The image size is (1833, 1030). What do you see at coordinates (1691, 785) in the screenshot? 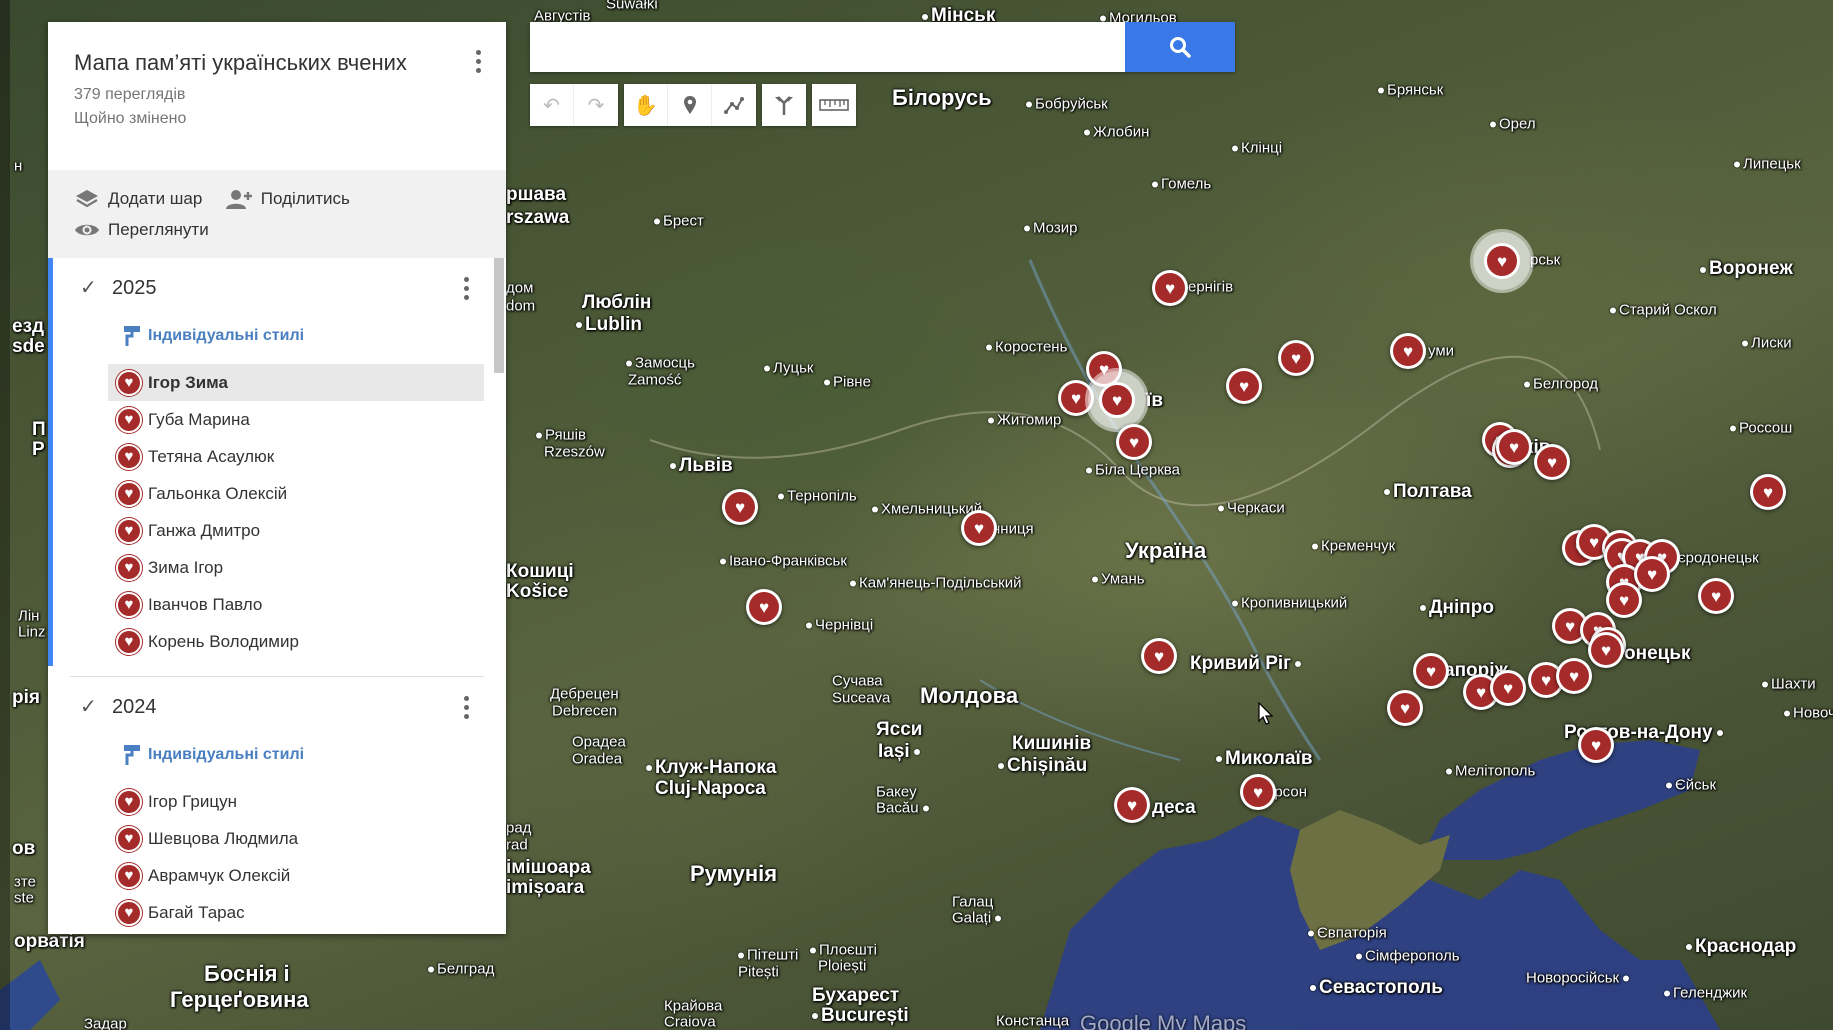
I see `city-yeisk: Єйськ` at bounding box center [1691, 785].